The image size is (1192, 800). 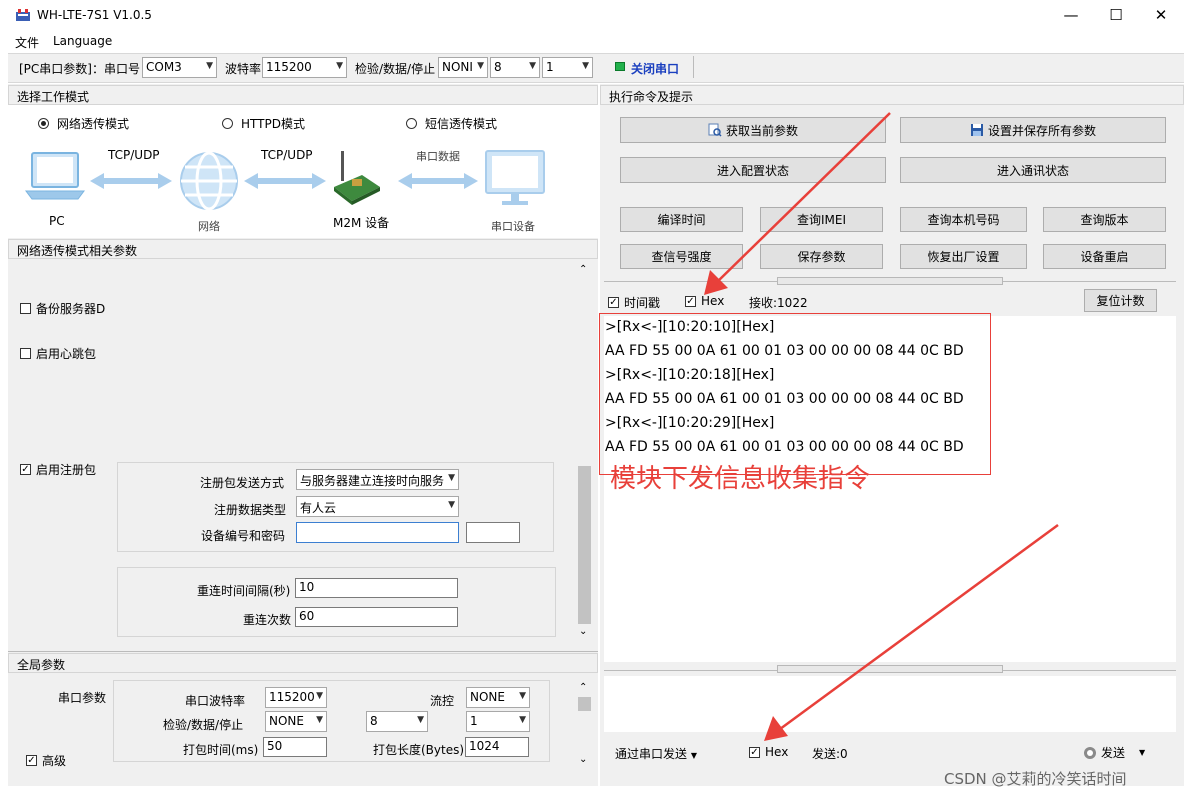 What do you see at coordinates (377, 506) in the screenshot?
I see `reg-type-select: 有人云 ▼` at bounding box center [377, 506].